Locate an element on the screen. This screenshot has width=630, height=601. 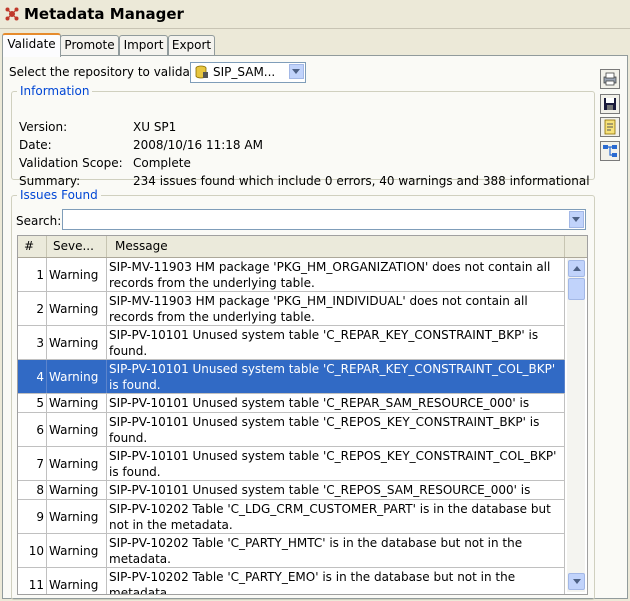
print-icon is located at coordinates (610, 79).